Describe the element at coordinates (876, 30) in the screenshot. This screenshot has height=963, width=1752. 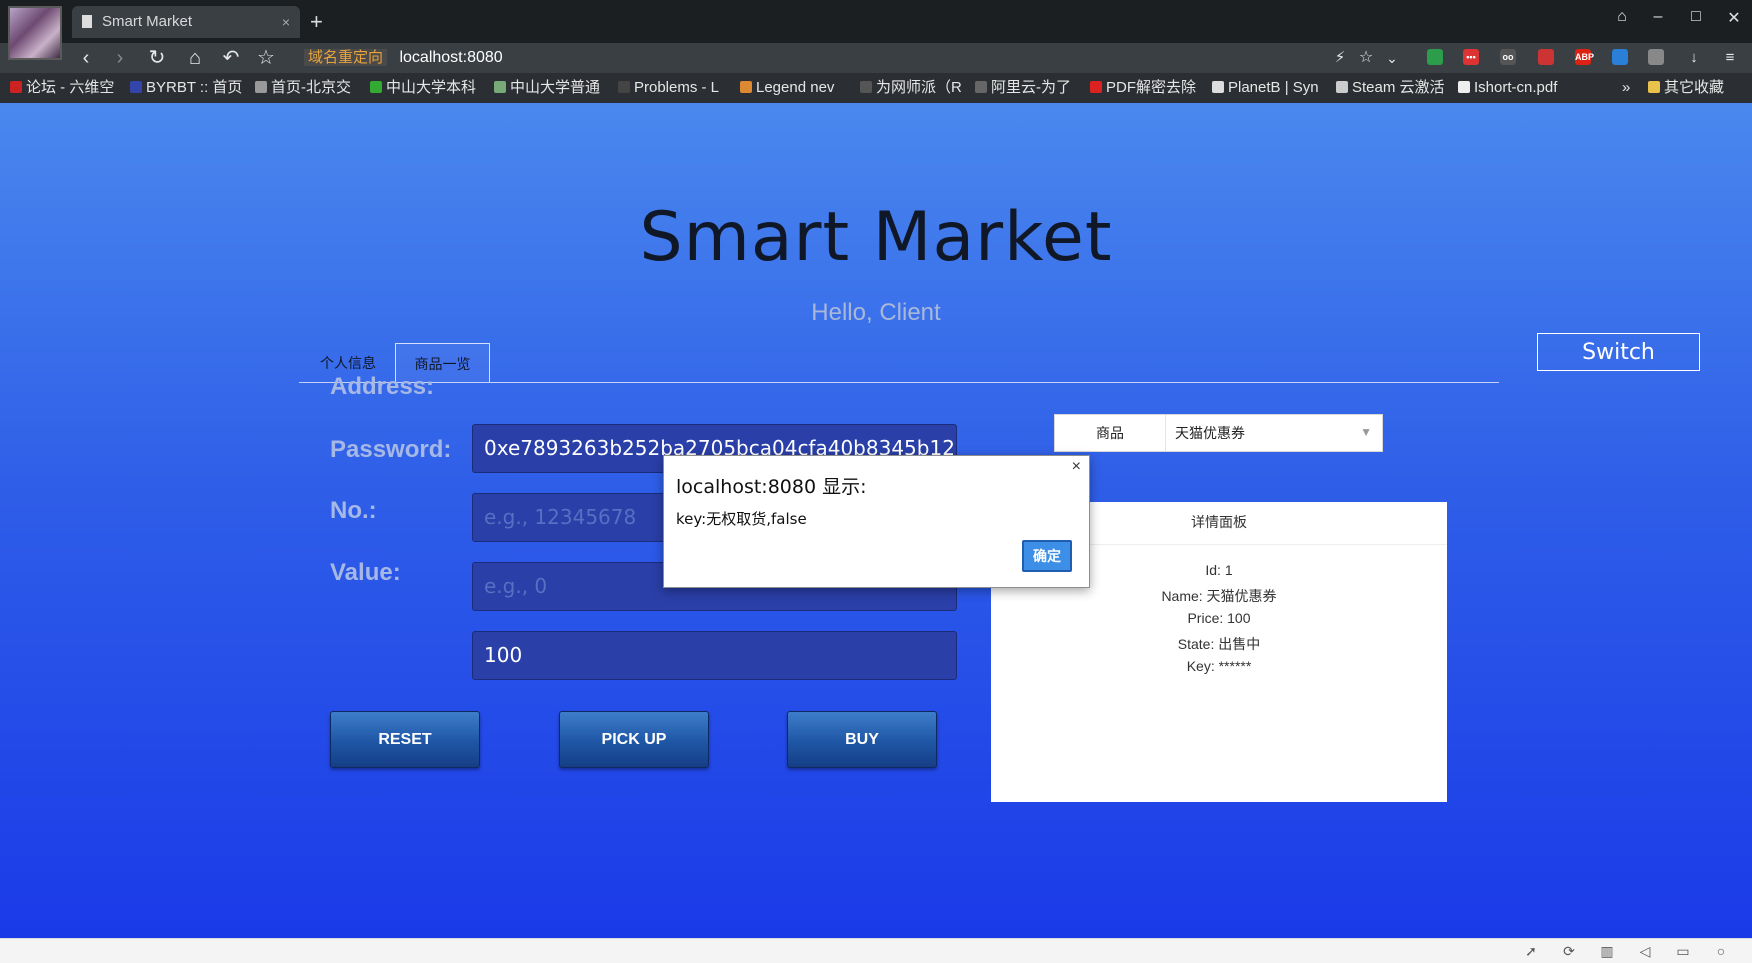
I see `browser-titlebar: Smart Market × + ⌂ – □ ✕` at that location.